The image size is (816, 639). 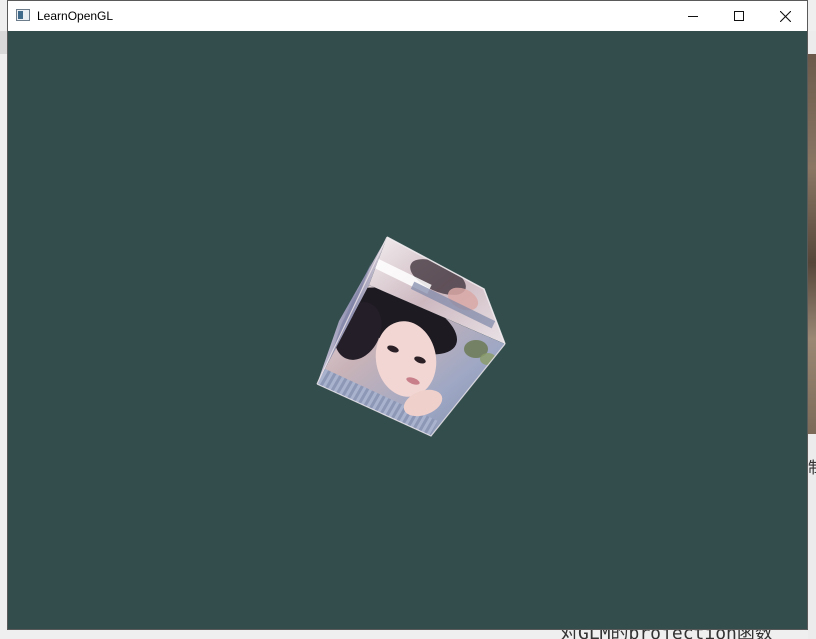 What do you see at coordinates (407, 16) in the screenshot?
I see `title-bar: LearnOpenGL` at bounding box center [407, 16].